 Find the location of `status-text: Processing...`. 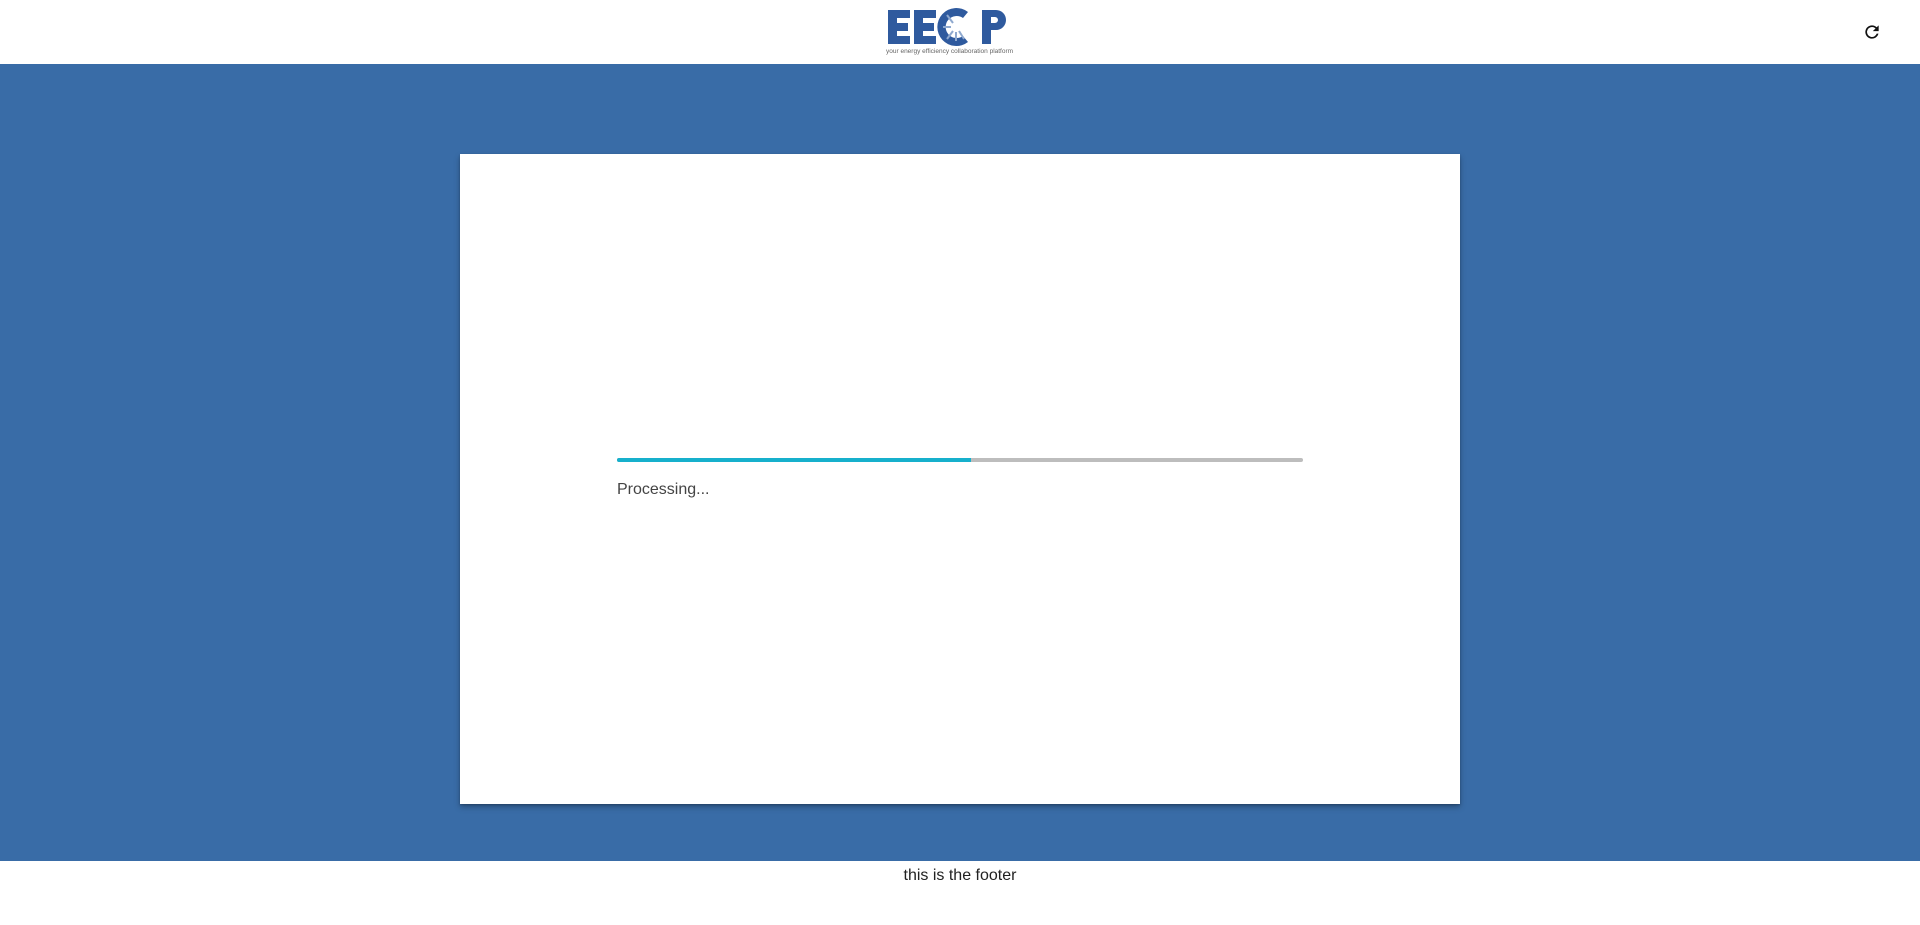

status-text: Processing... is located at coordinates (663, 489).